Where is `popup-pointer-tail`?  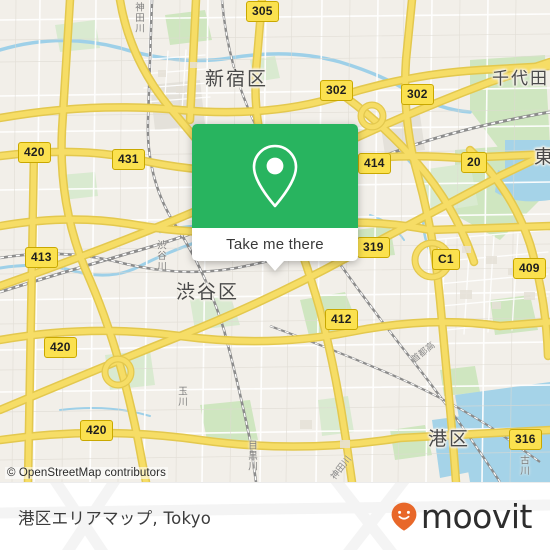
popup-pointer-tail is located at coordinates (275, 266).